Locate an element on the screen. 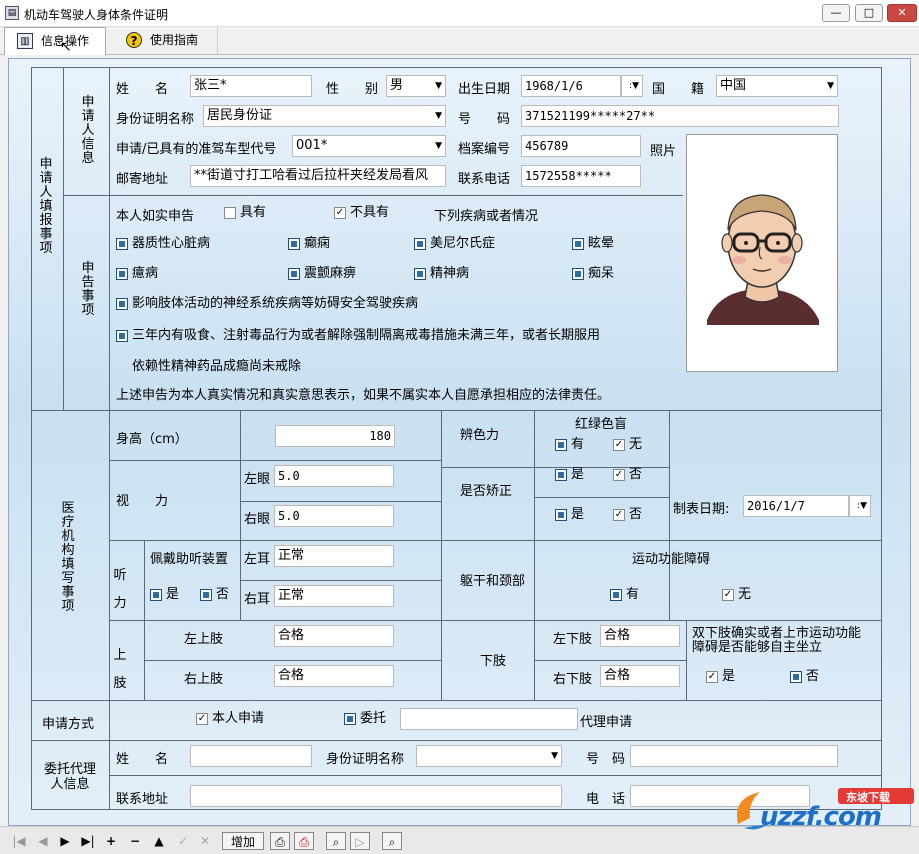 The width and height of the screenshot is (919, 854). last-record-icon: ▶| is located at coordinates (88, 841).